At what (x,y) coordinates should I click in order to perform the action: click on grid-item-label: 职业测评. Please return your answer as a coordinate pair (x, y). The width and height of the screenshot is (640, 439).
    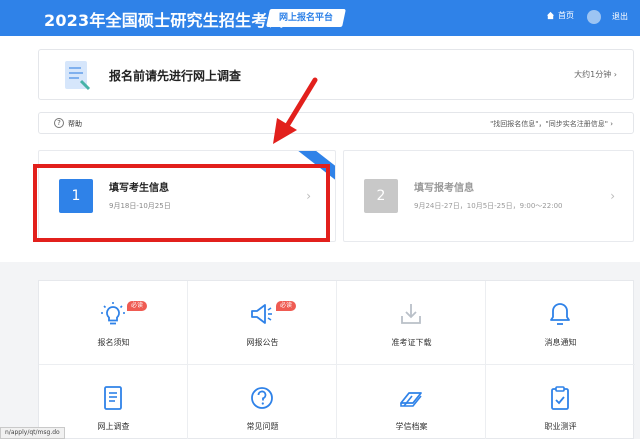
    Looking at the image, I should click on (560, 426).